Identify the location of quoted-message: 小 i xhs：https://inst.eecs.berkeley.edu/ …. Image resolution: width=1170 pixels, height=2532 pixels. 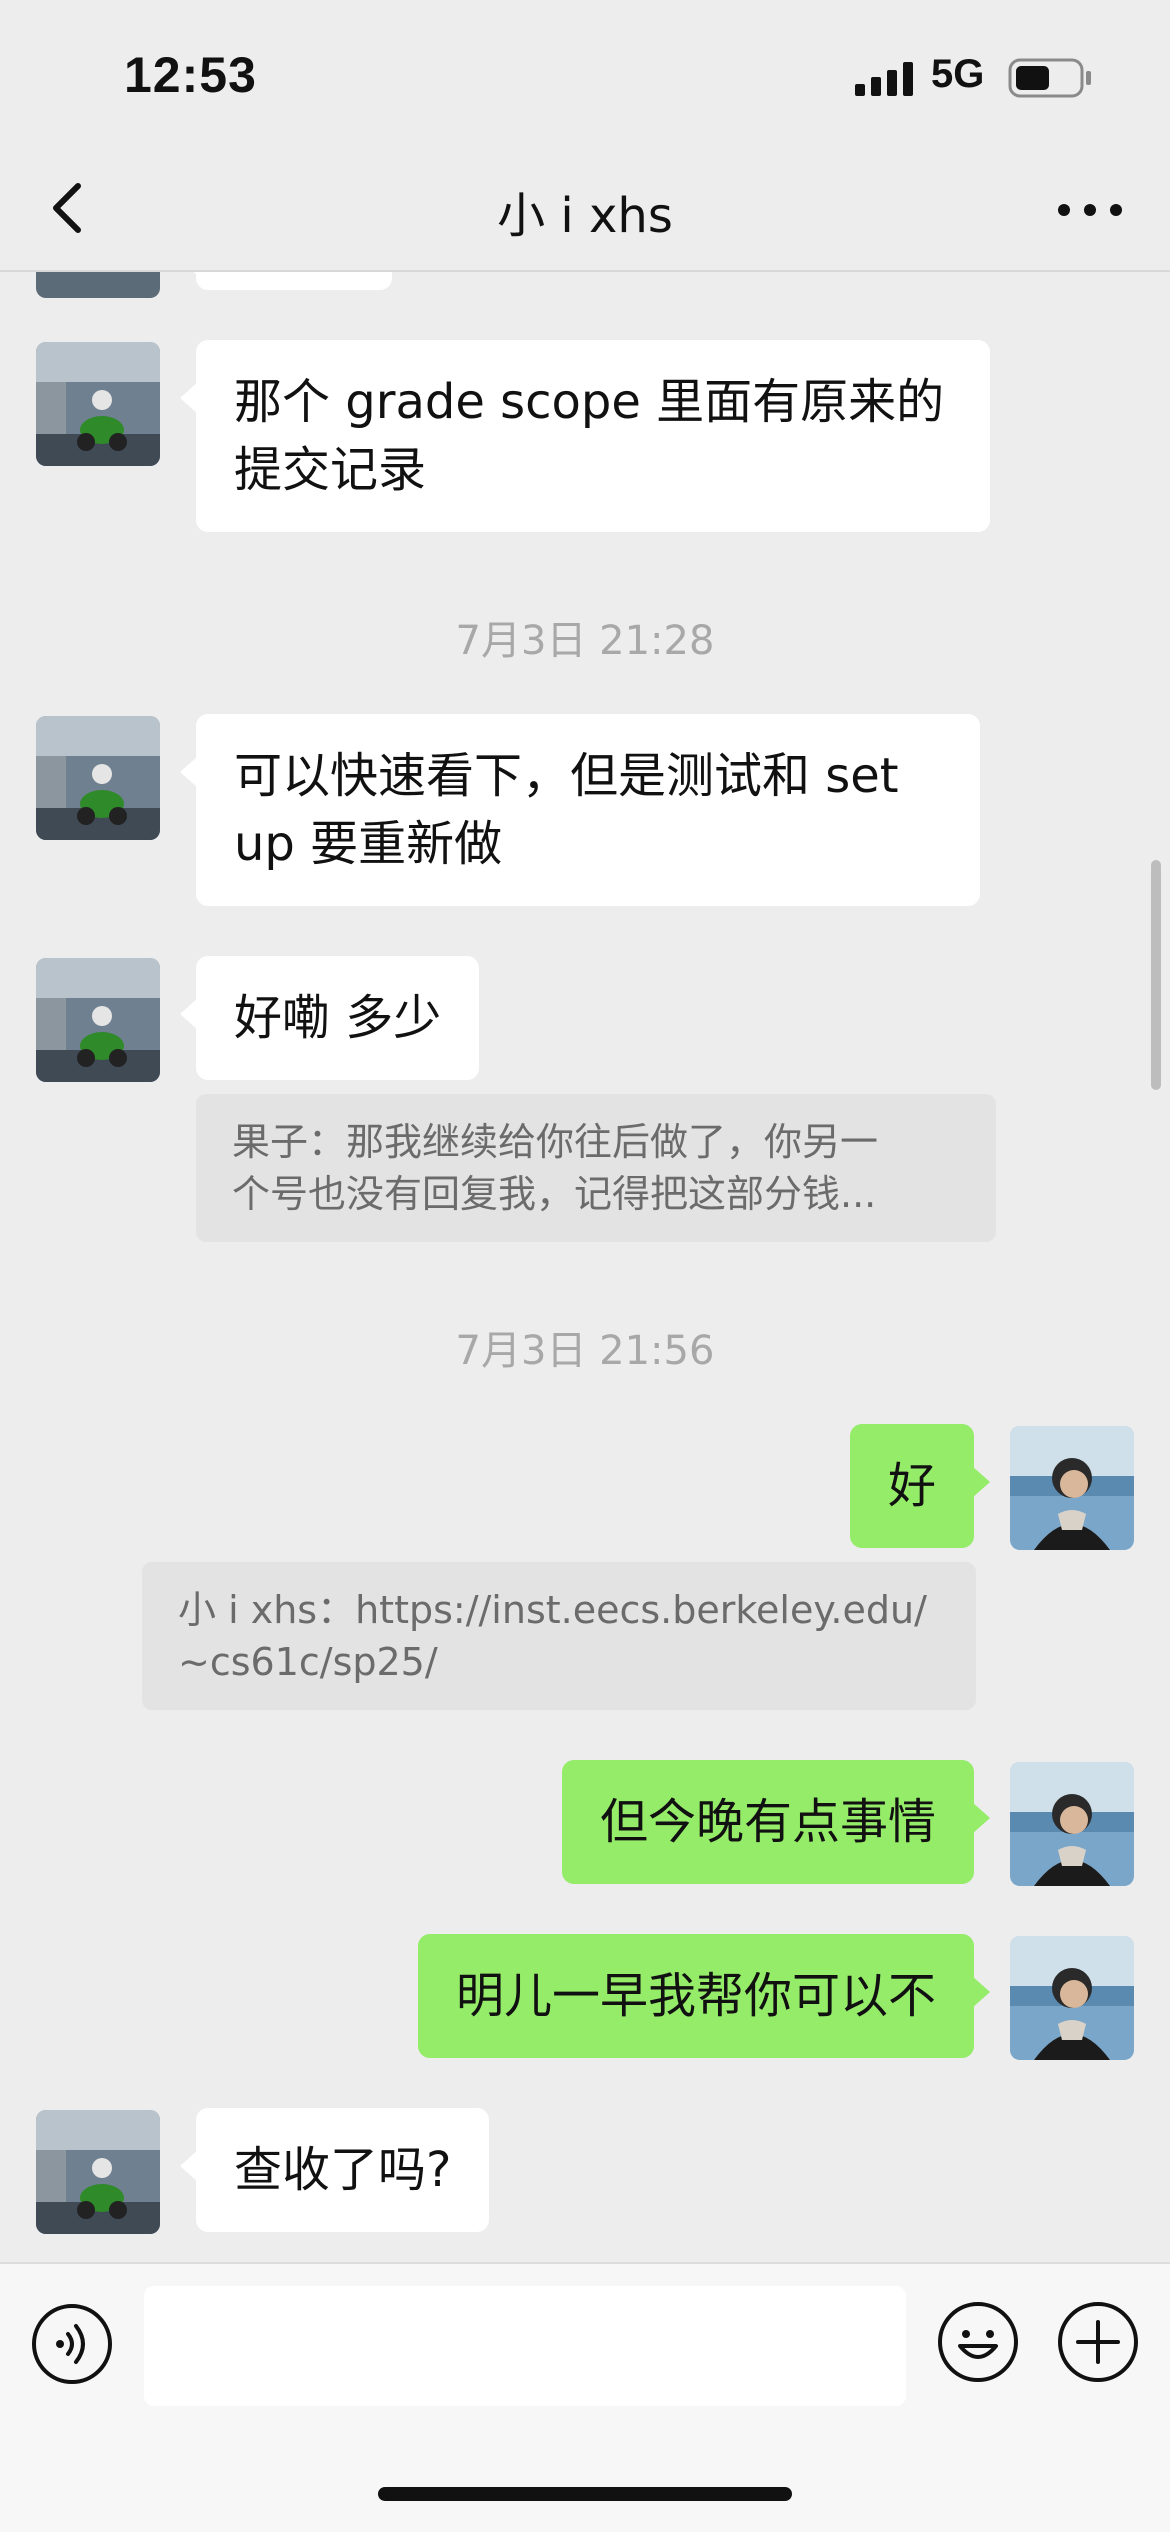
(559, 1636).